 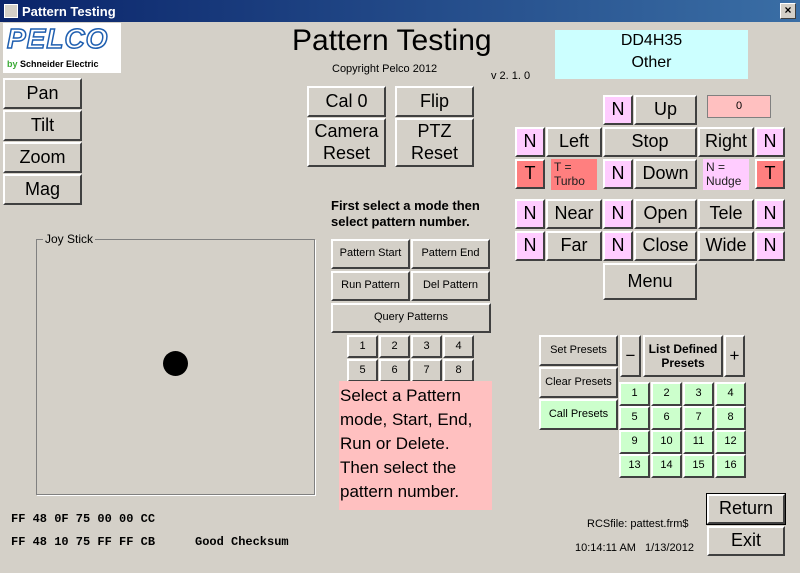 I want to click on preset-number-10: 10, so click(x=666, y=442).